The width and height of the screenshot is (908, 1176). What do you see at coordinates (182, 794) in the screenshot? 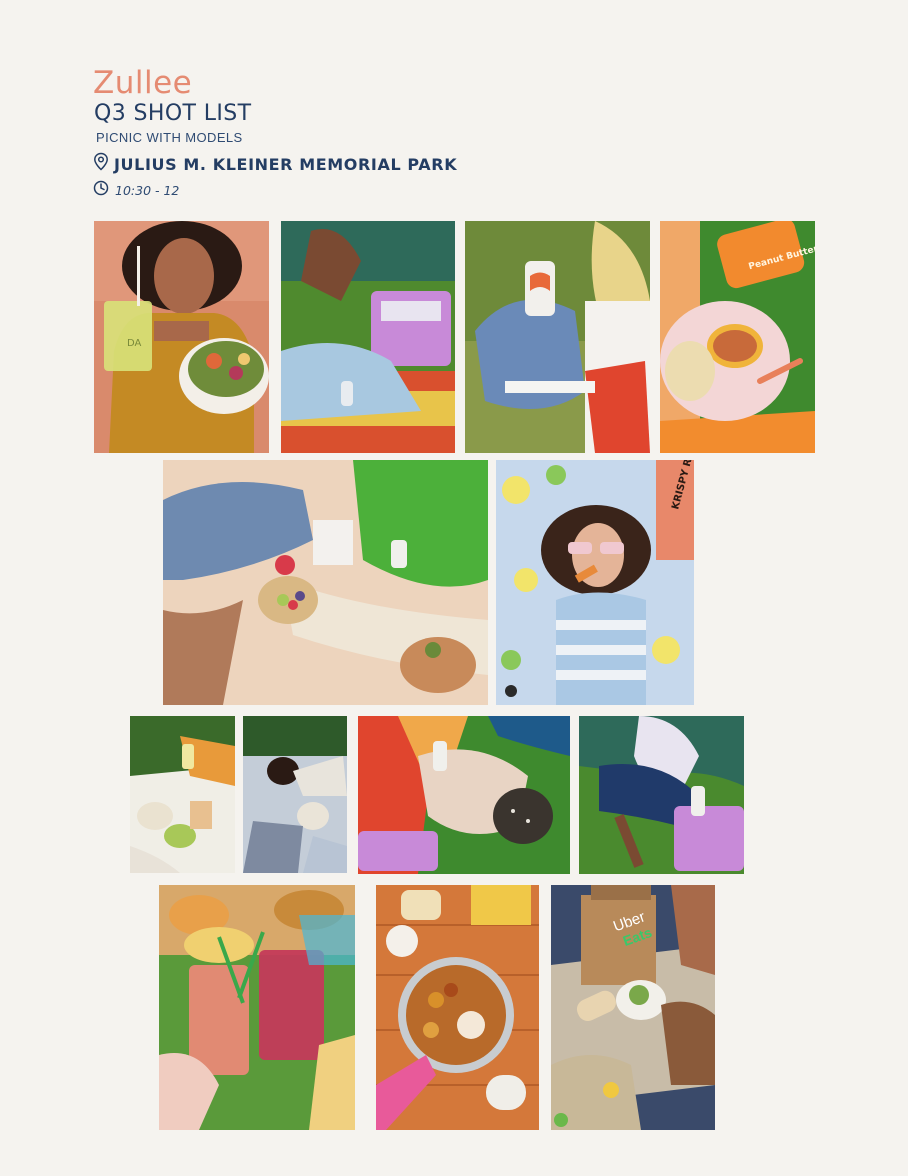
I see `photo-picnic-spread-small` at bounding box center [182, 794].